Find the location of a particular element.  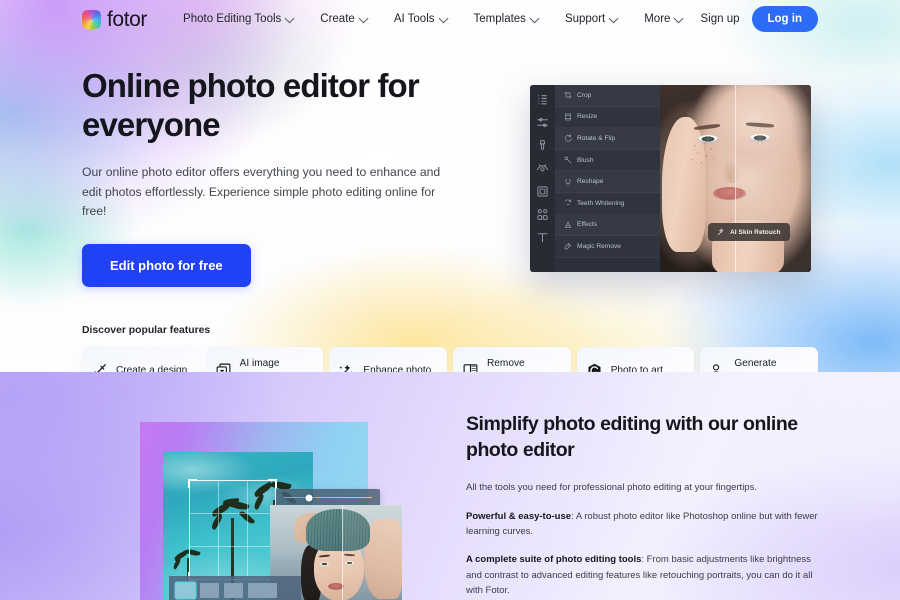

page-title: Online photo editor for everyone is located at coordinates (251, 105).